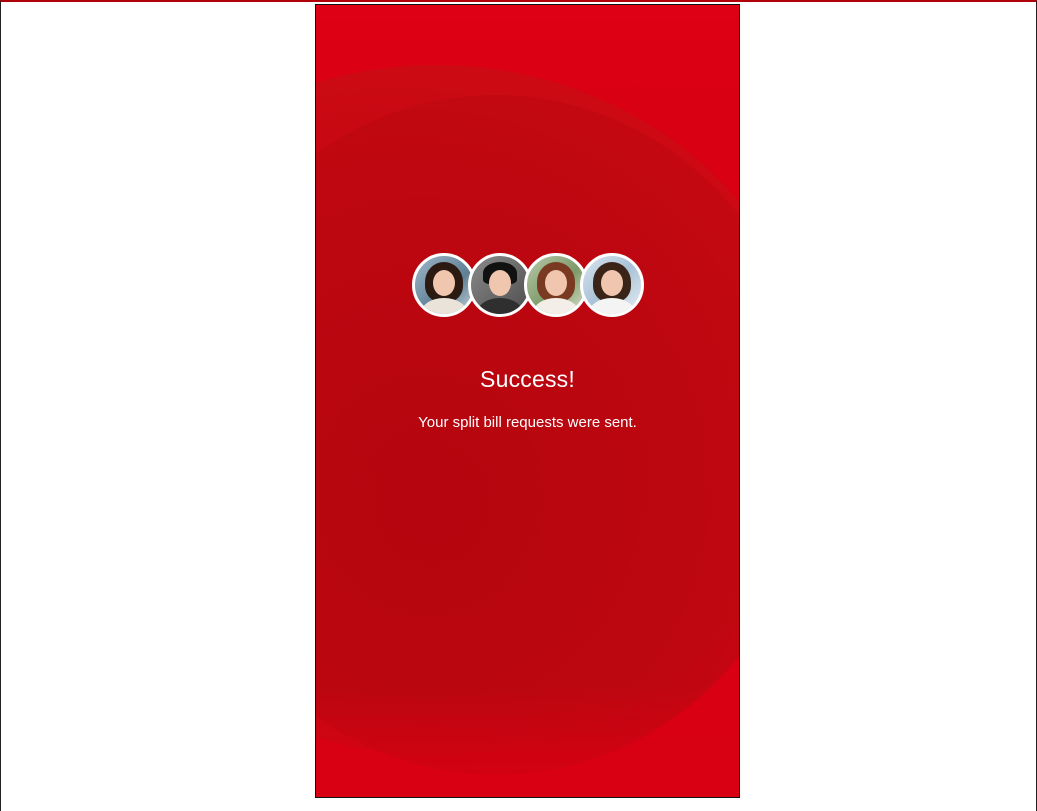 This screenshot has width=1037, height=811. Describe the element at coordinates (527, 422) in the screenshot. I see `success-message: Your split bill requests were sent.` at that location.